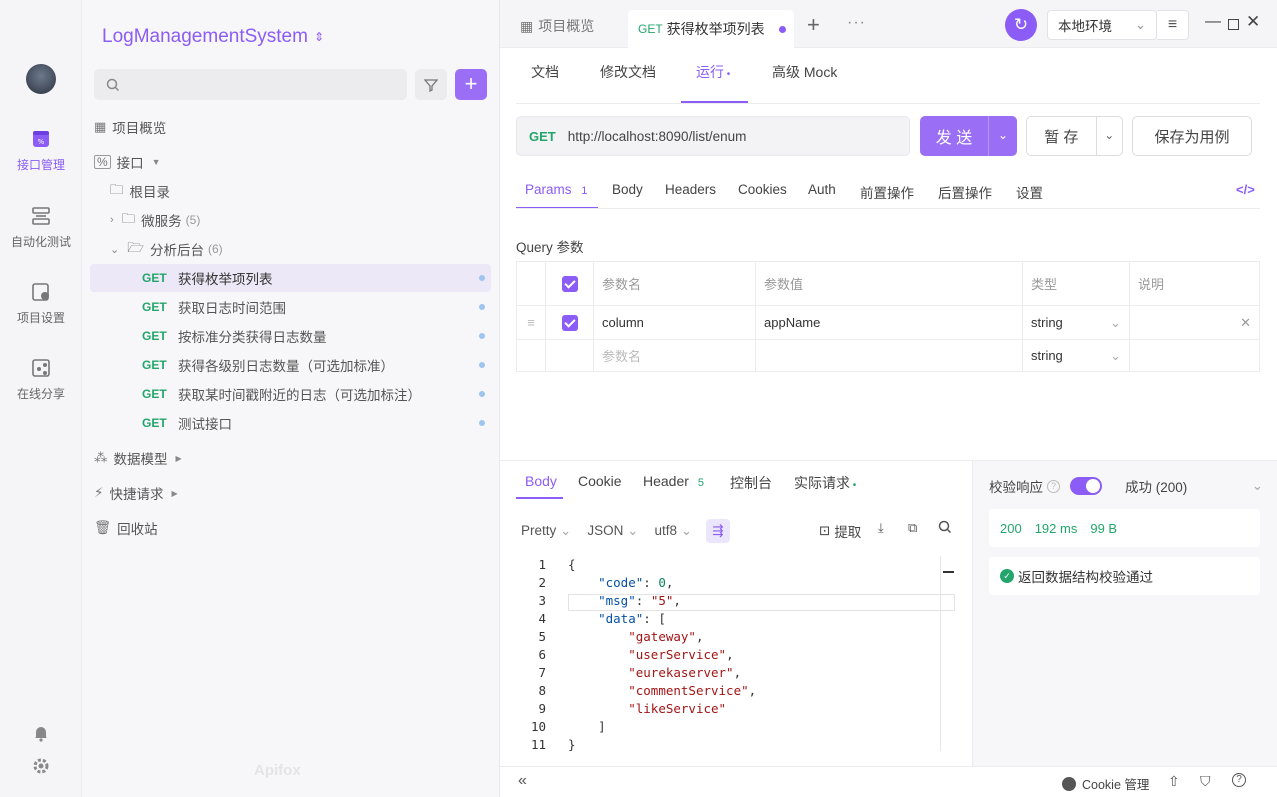 The width and height of the screenshot is (1277, 797). Describe the element at coordinates (762, 189) in the screenshot. I see `tab-cookies: Cookies` at that location.